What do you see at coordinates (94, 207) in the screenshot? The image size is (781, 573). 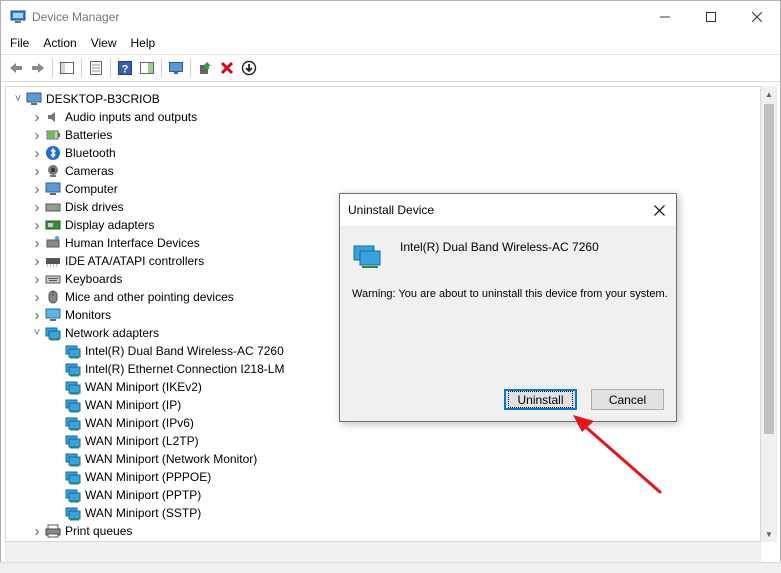 I see `tree-item-label: Disk drives` at bounding box center [94, 207].